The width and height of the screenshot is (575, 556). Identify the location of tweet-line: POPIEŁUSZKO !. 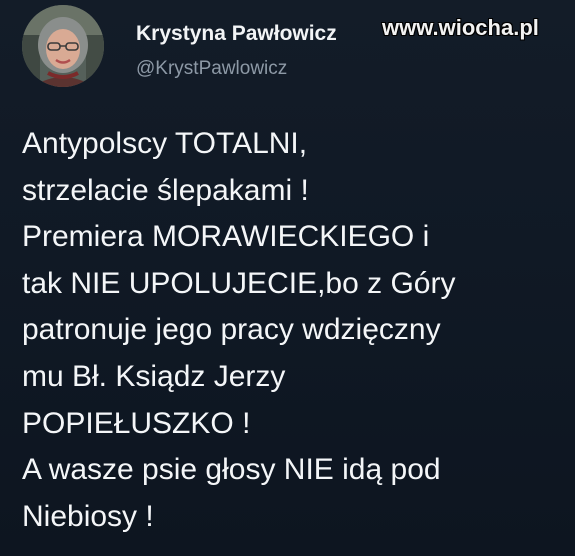
(136, 423).